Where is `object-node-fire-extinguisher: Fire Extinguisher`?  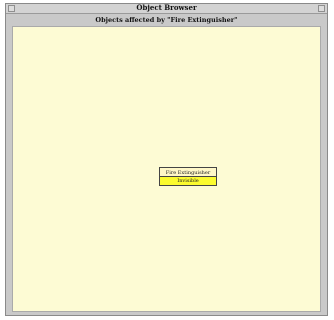 object-node-fire-extinguisher: Fire Extinguisher is located at coordinates (188, 172).